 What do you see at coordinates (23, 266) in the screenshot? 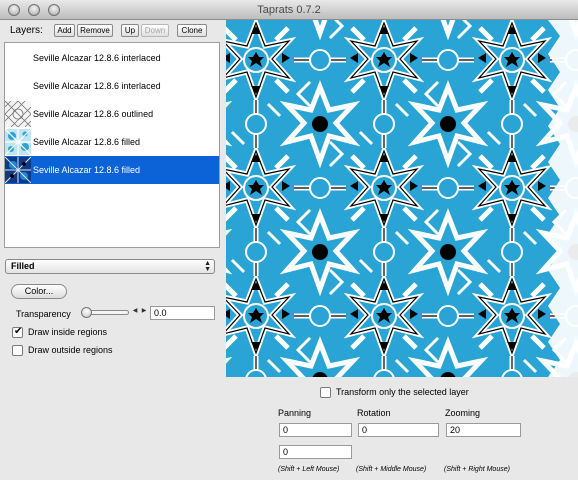
I see `render-mode-value: Filled` at bounding box center [23, 266].